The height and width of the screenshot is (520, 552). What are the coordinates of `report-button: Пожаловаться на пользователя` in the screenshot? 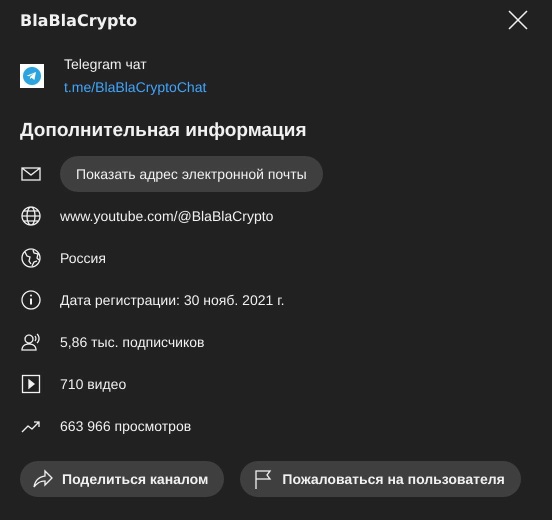 It's located at (380, 479).